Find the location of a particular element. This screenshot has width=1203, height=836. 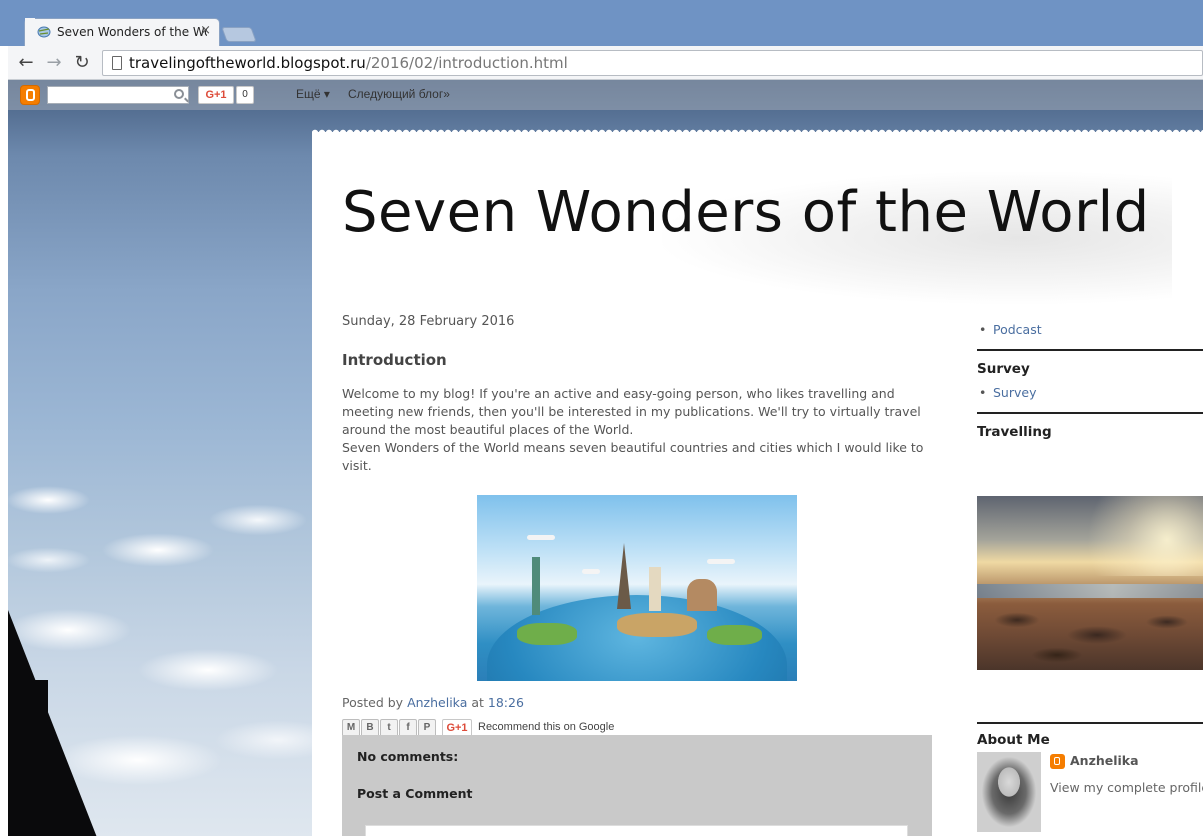

posted-by-label: Posted by is located at coordinates (373, 702).